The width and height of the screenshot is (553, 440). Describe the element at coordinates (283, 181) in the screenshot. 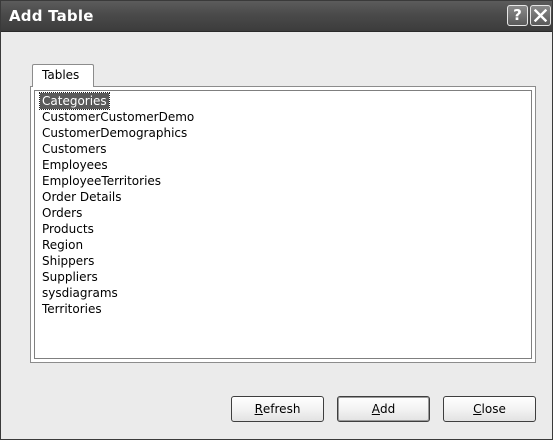

I see `list-item-employeeterritories: EmployeeTerritories` at that location.